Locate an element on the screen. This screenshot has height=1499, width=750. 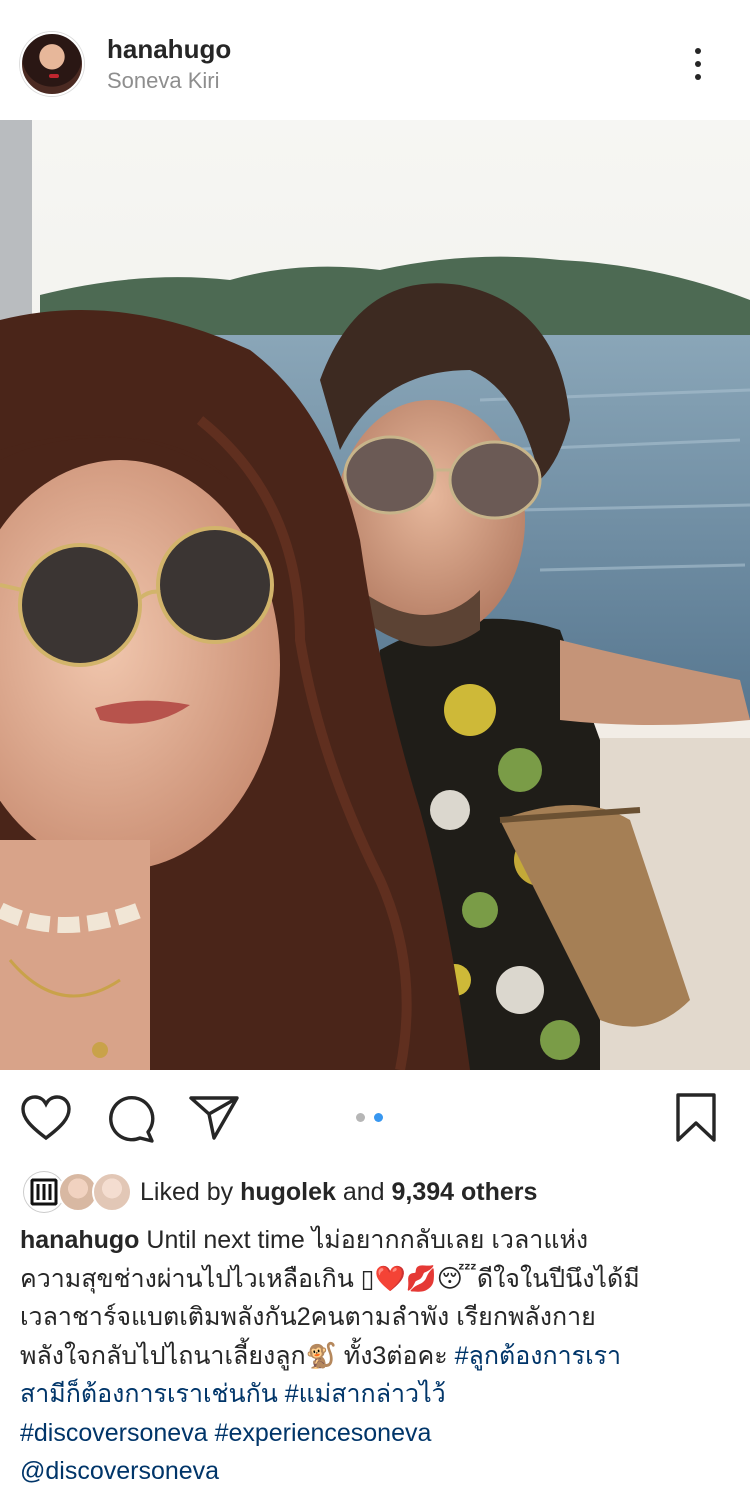
carousel-indicator is located at coordinates (371, 1117).